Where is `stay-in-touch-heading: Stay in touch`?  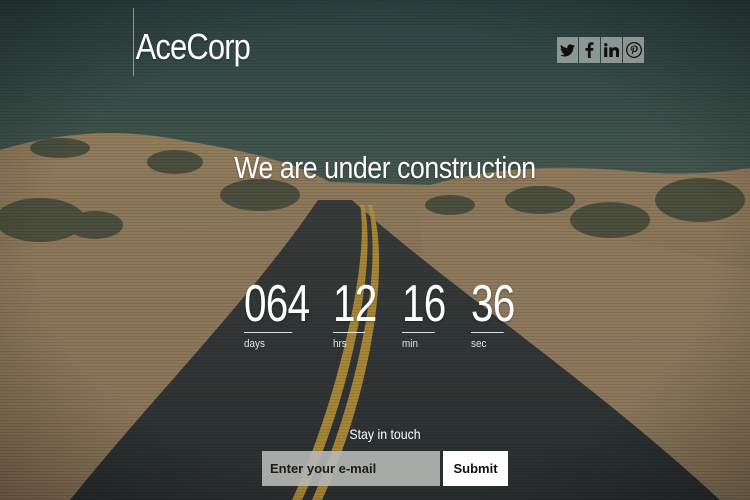 stay-in-touch-heading: Stay in touch is located at coordinates (385, 434).